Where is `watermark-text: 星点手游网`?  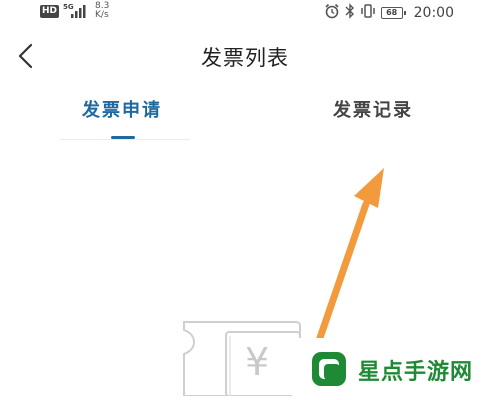
watermark-text: 星点手游网 is located at coordinates (416, 372).